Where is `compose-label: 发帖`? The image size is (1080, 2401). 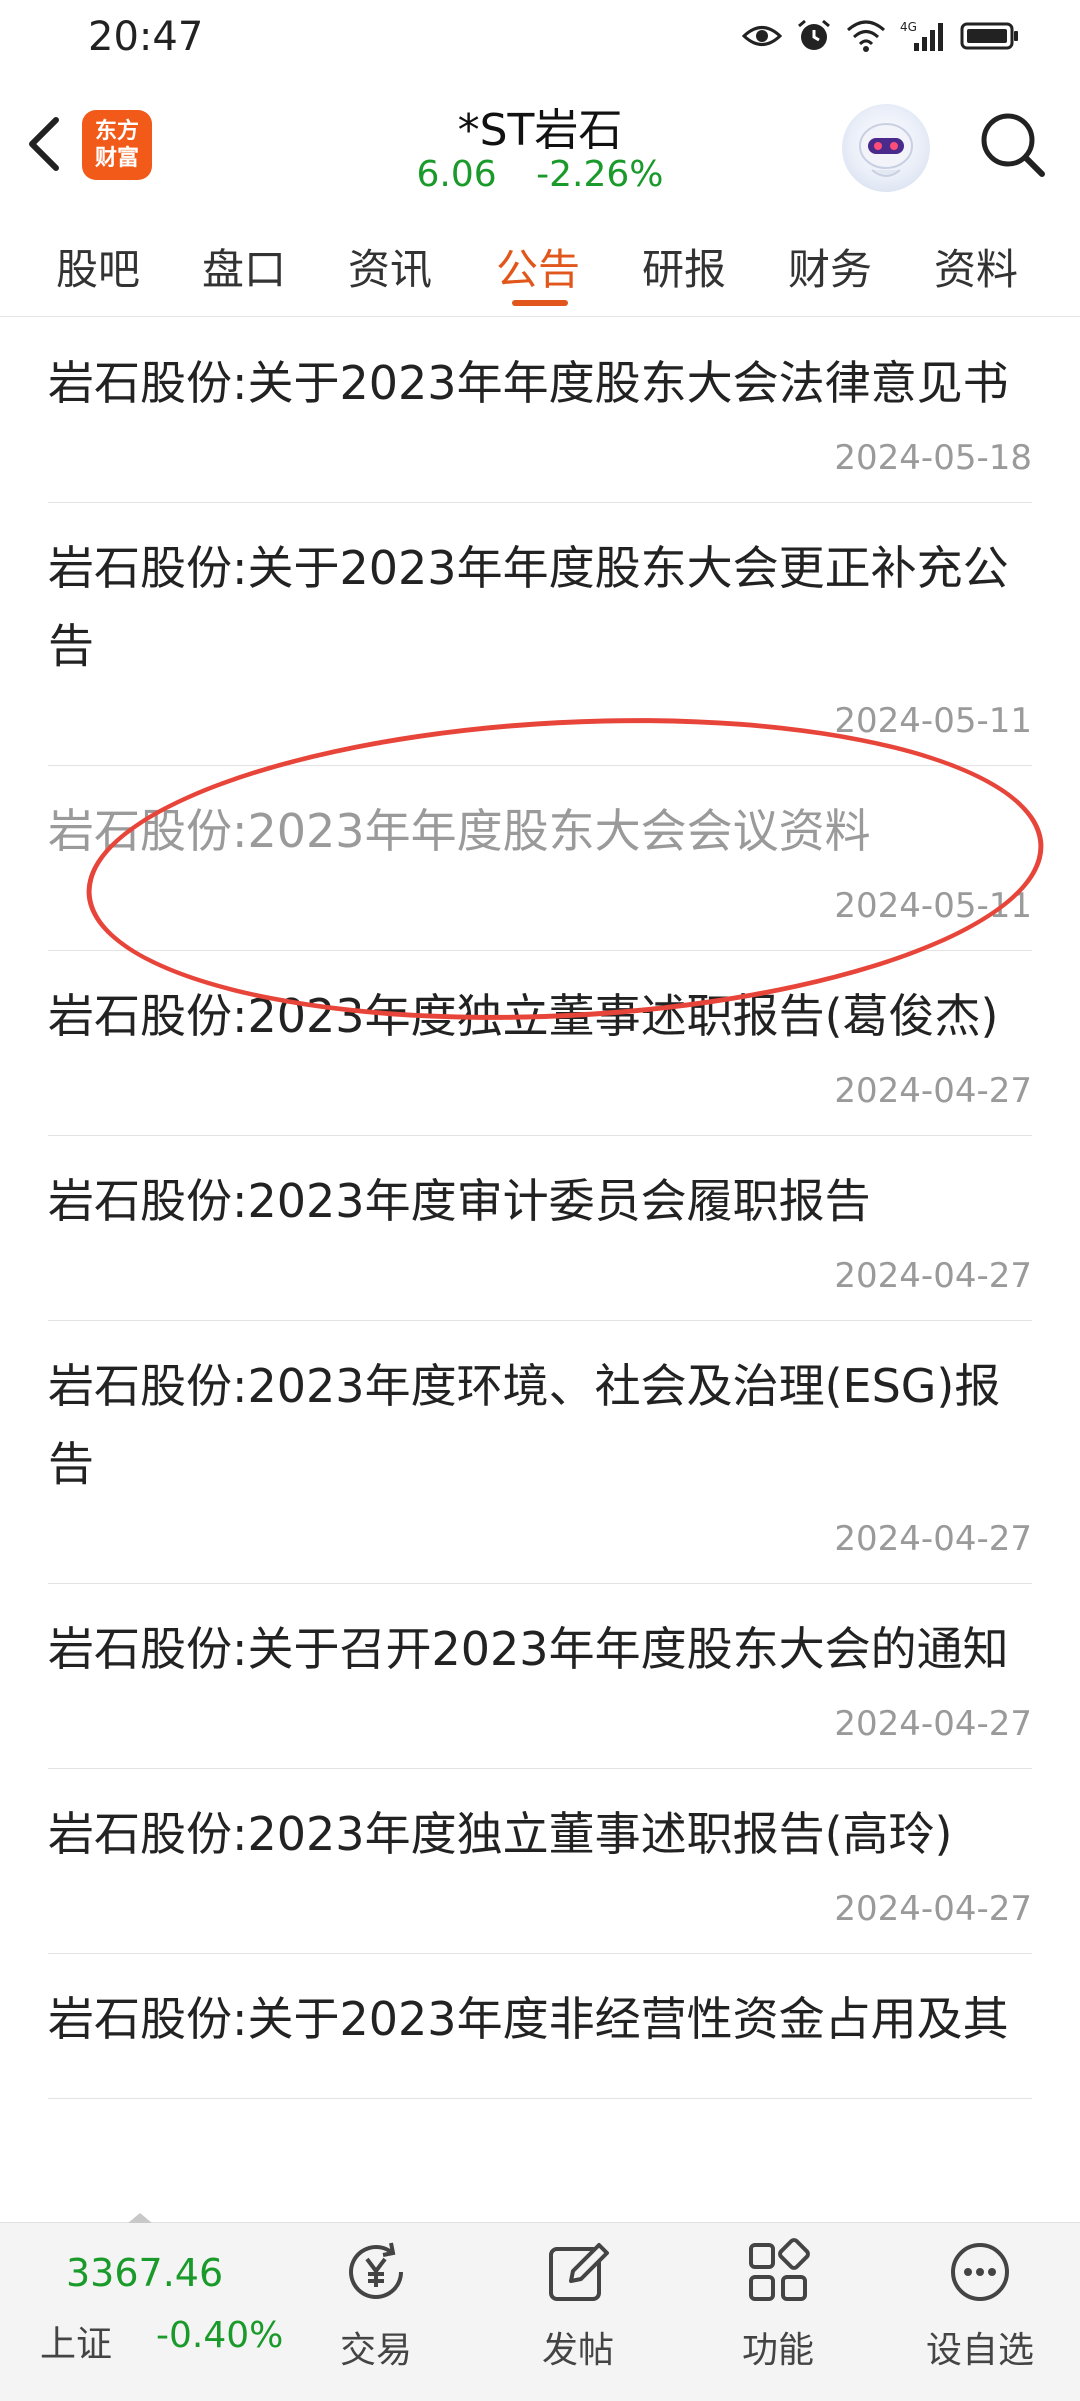 compose-label: 发帖 is located at coordinates (577, 2350).